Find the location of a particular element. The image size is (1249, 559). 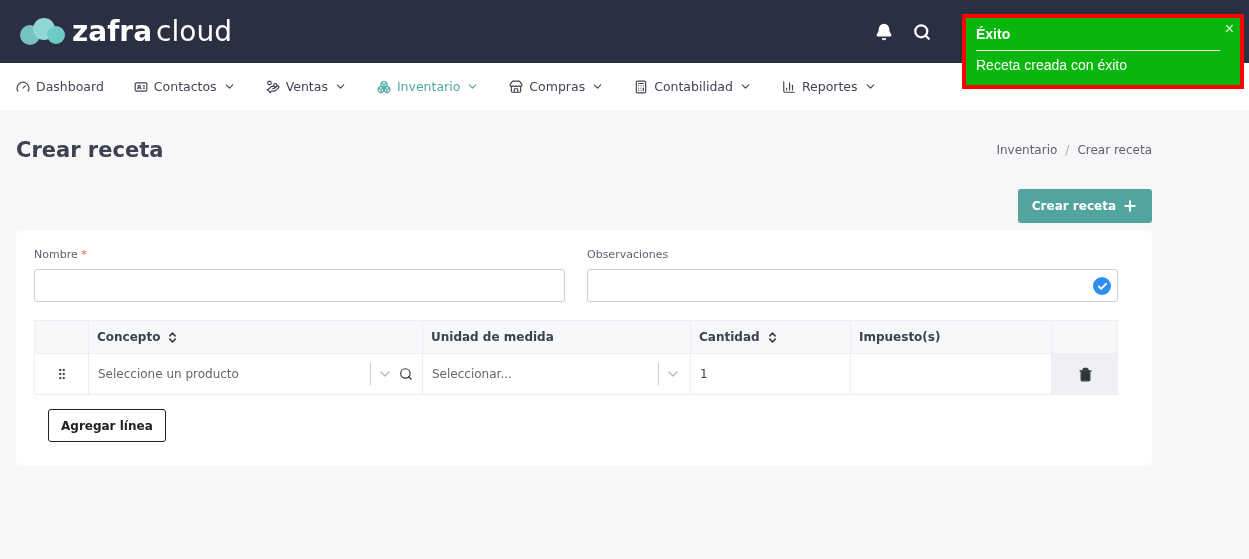

bar-chart-icon is located at coordinates (788, 86).